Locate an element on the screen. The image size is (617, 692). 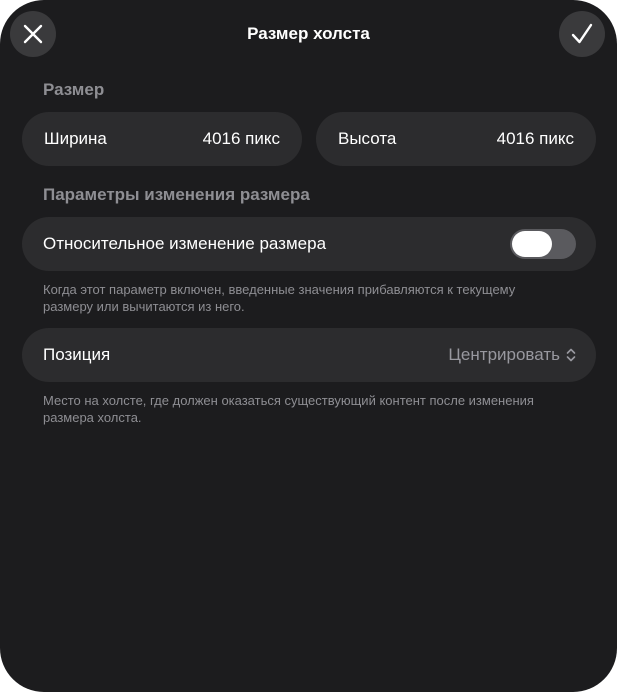
dialog-title: Размер холста is located at coordinates (308, 33).